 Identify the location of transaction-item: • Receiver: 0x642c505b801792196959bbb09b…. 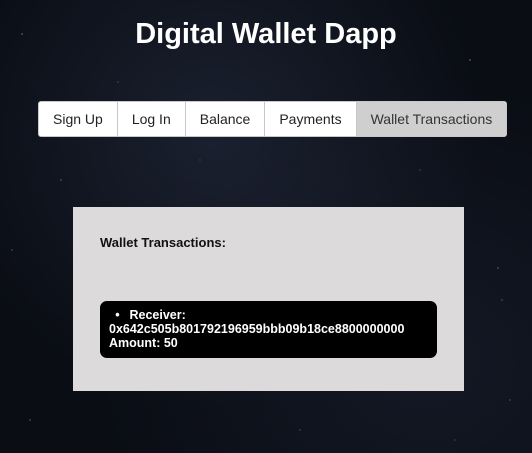
(268, 329).